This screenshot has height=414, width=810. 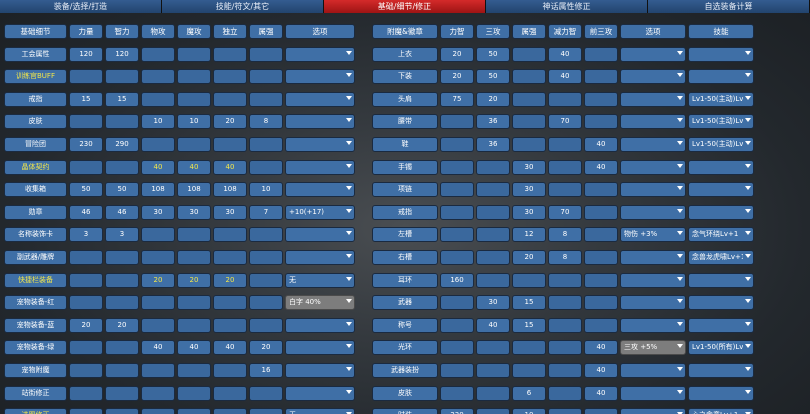 I want to click on stat-input: 50, so click(x=122, y=189).